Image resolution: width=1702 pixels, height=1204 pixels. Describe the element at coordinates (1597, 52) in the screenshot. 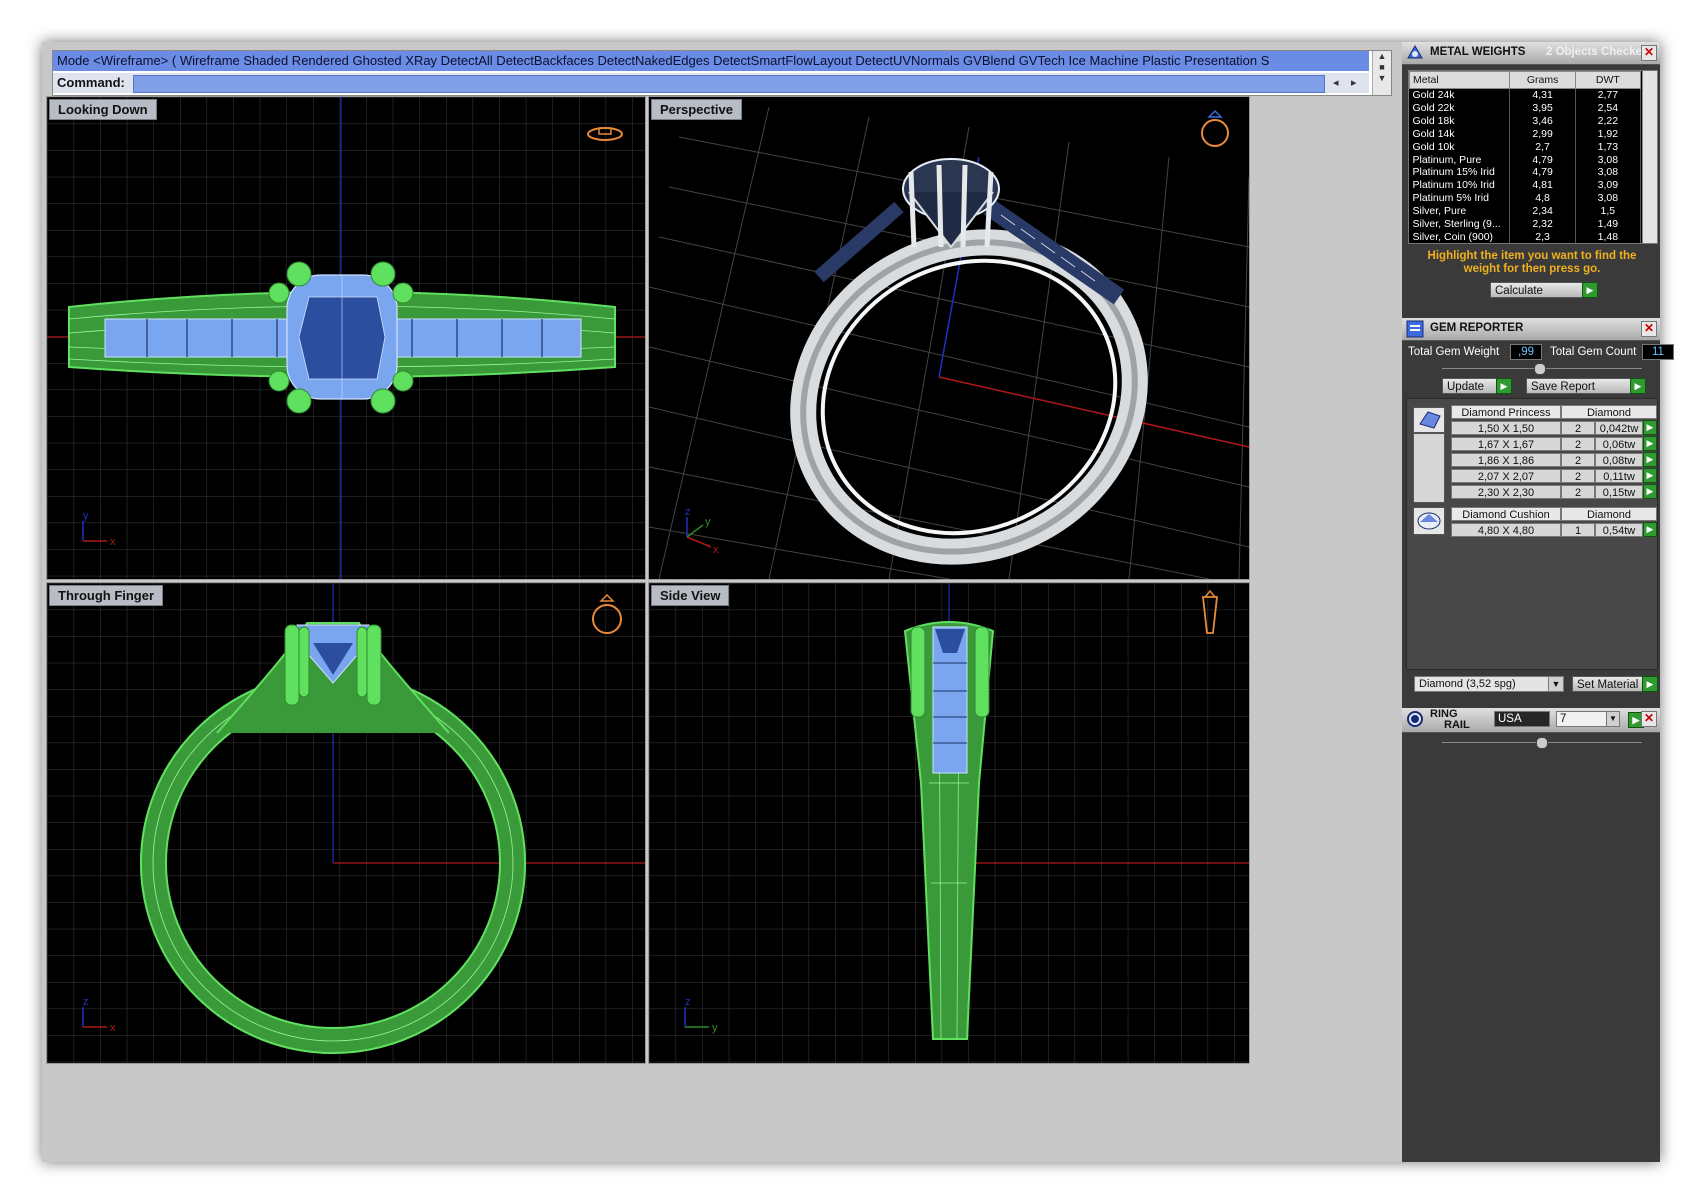

I see `objects-checked-status: 2 Objects Checked` at that location.